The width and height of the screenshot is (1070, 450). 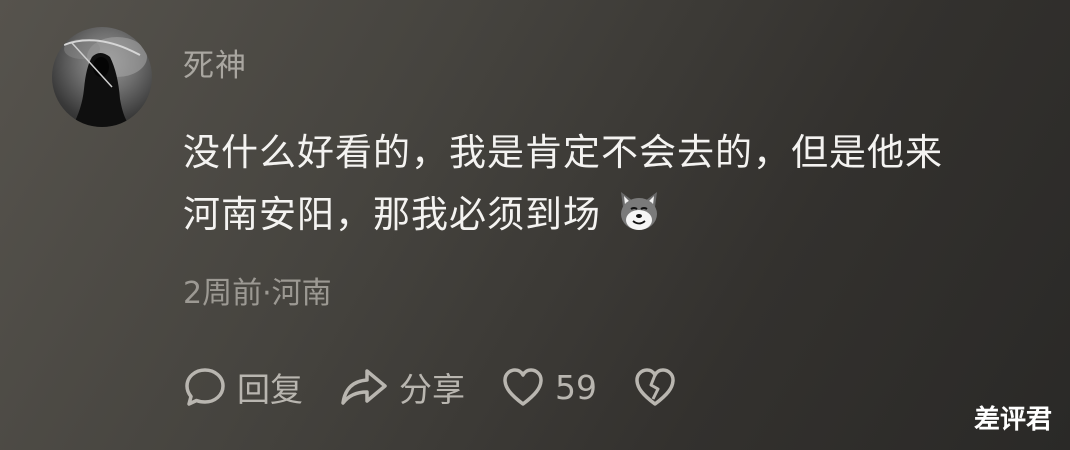 What do you see at coordinates (523, 387) in the screenshot?
I see `heart-icon` at bounding box center [523, 387].